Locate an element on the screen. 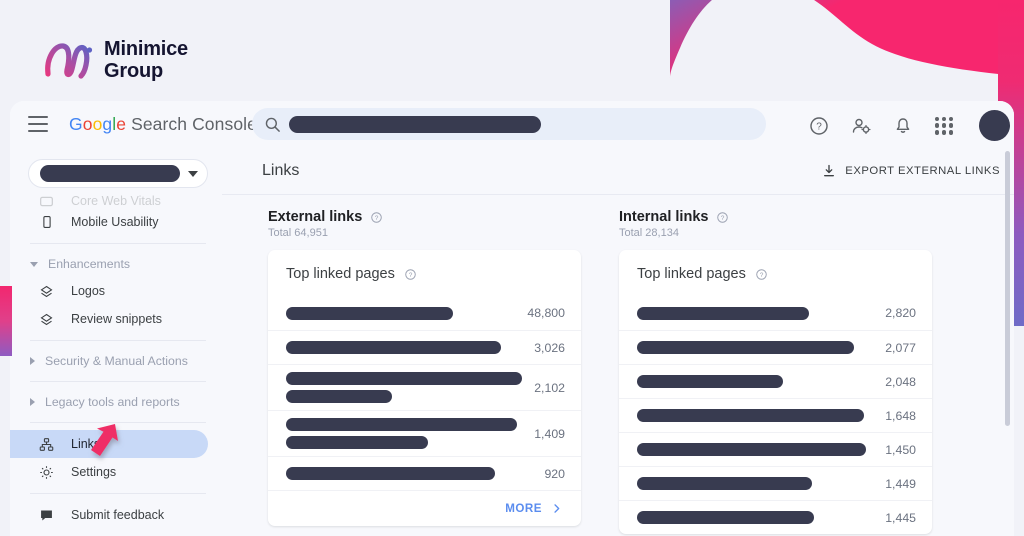 Image resolution: width=1024 pixels, height=536 pixels. table-row: 3,026 is located at coordinates (424, 347).